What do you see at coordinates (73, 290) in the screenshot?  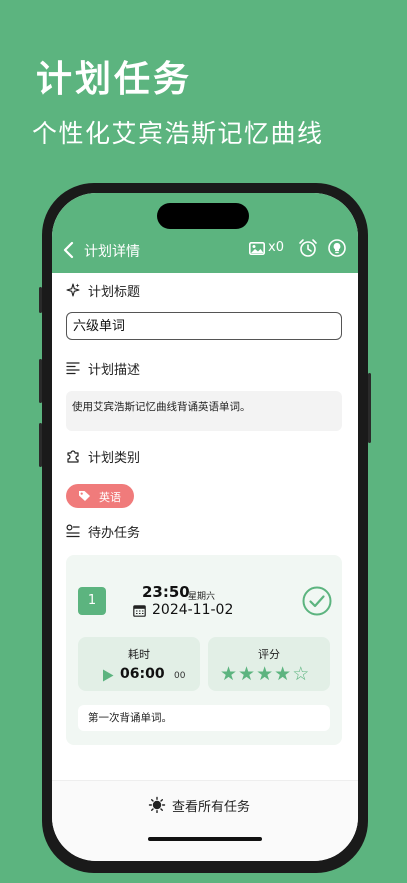 I see `sparkle-icon` at bounding box center [73, 290].